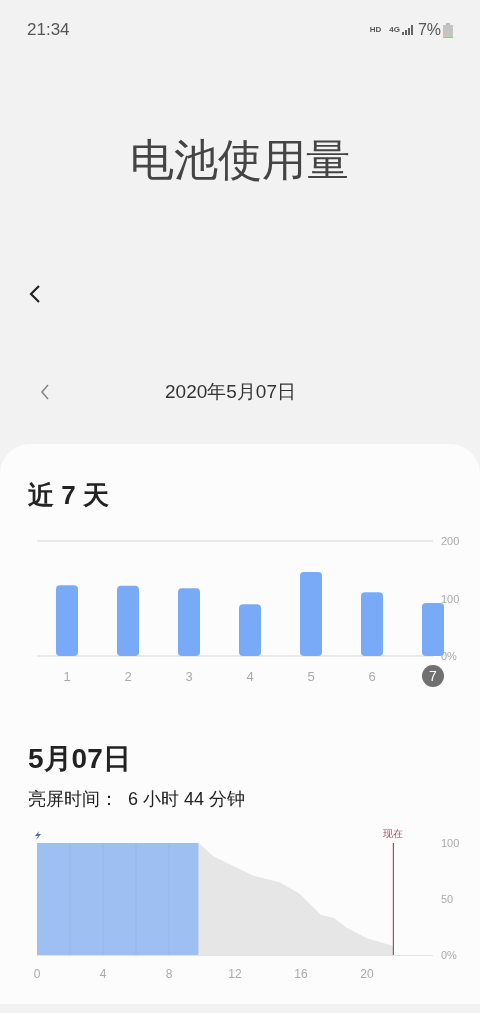 This screenshot has width=480, height=1013. Describe the element at coordinates (35, 293) in the screenshot. I see `back-icon` at that location.